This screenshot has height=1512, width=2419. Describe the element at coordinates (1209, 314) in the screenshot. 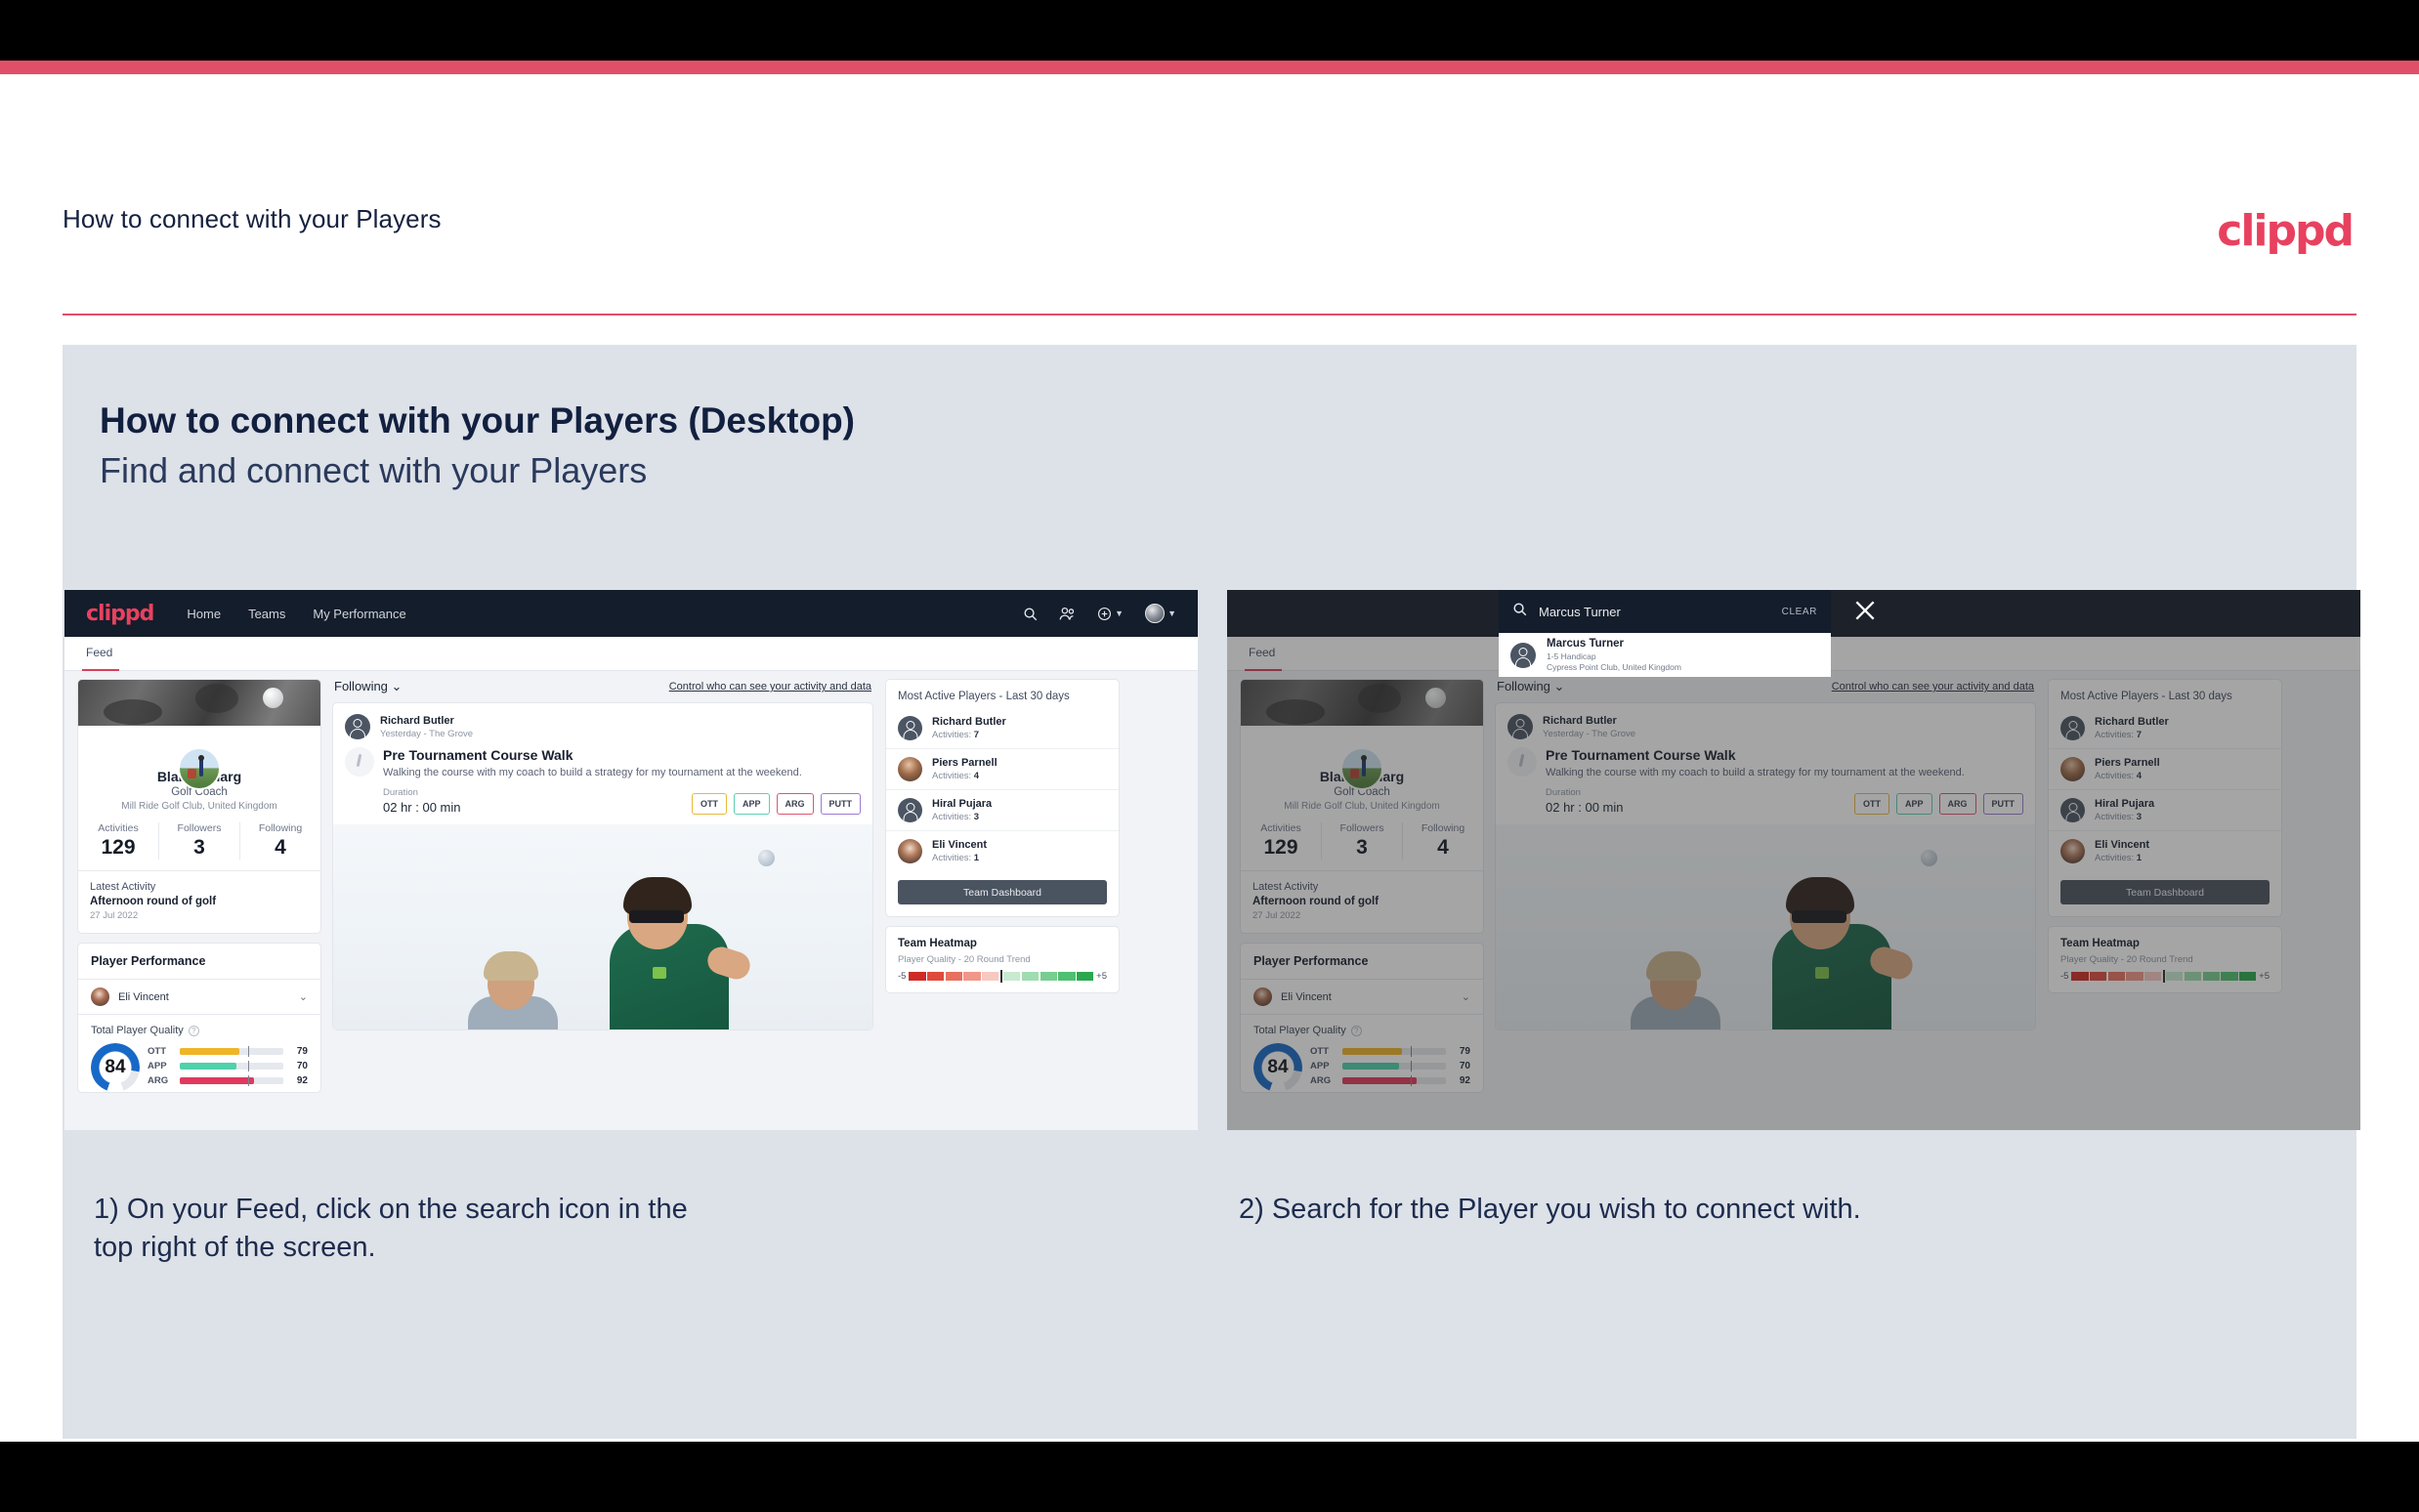

I see `header-divider` at that location.